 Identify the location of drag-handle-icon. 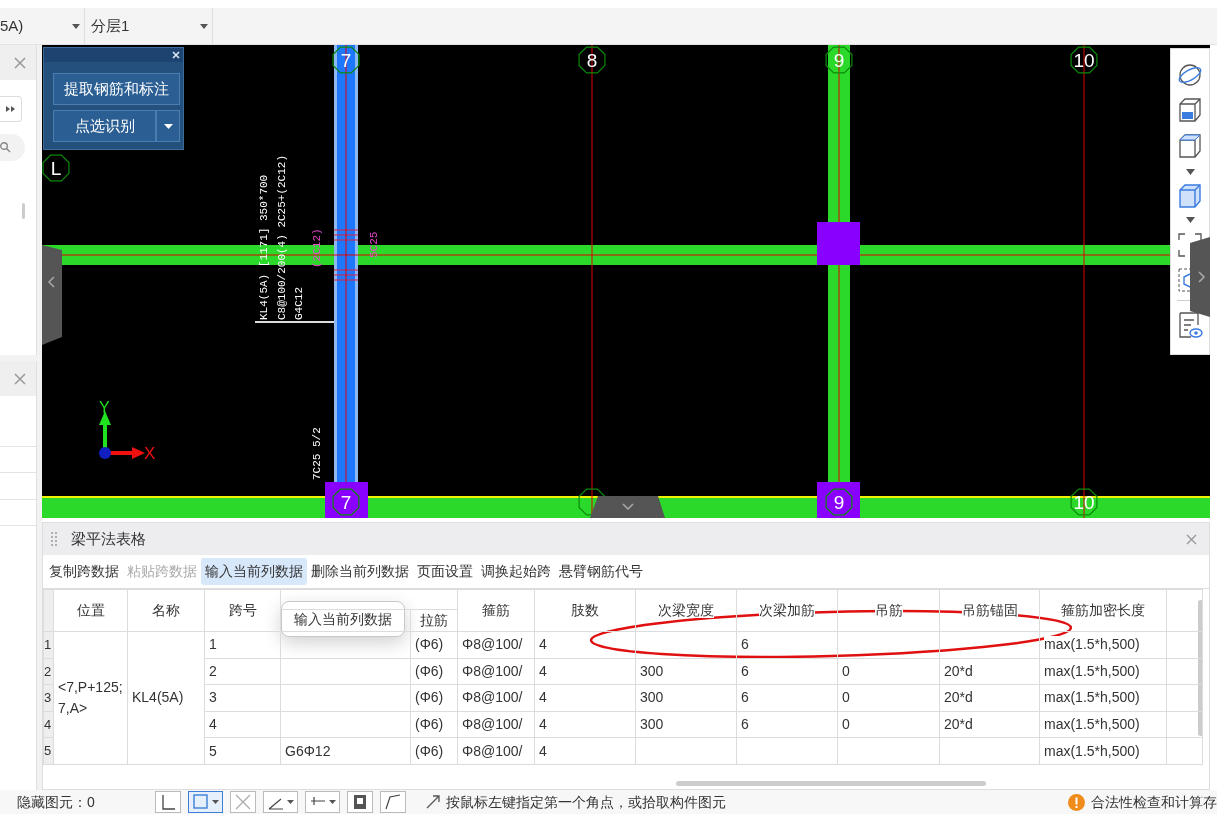
(54, 539).